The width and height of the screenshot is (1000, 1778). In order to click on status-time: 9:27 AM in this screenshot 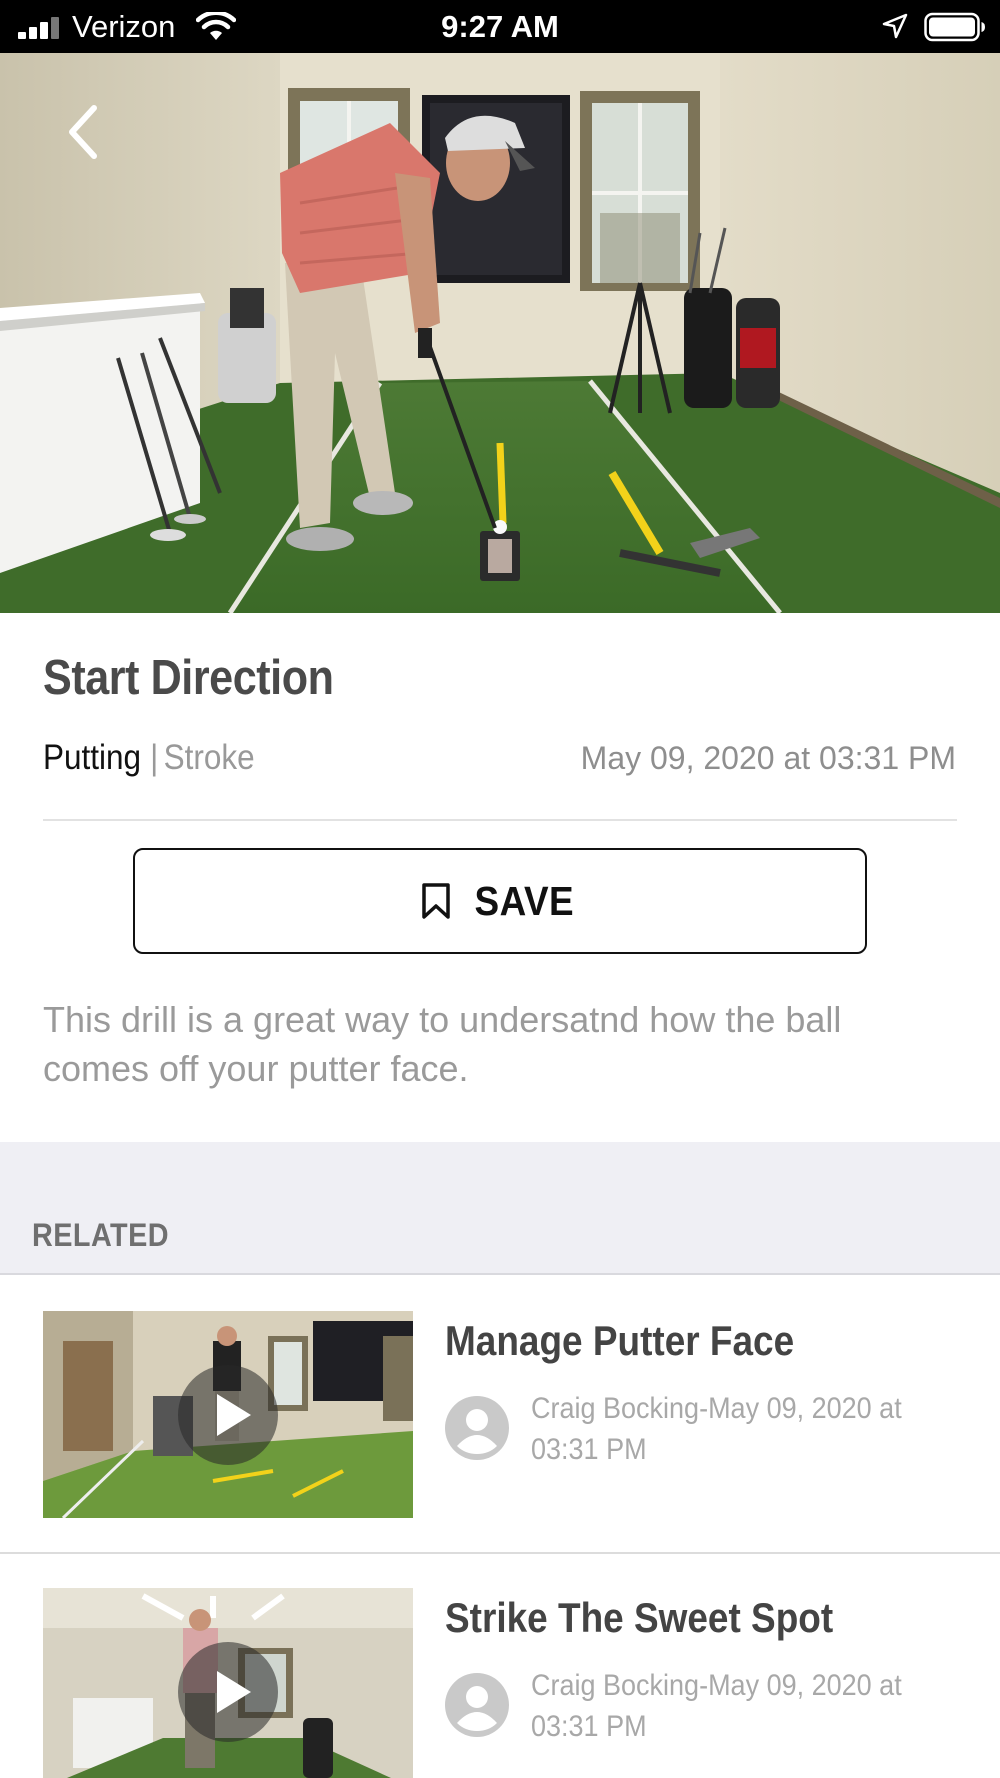, I will do `click(500, 26)`.